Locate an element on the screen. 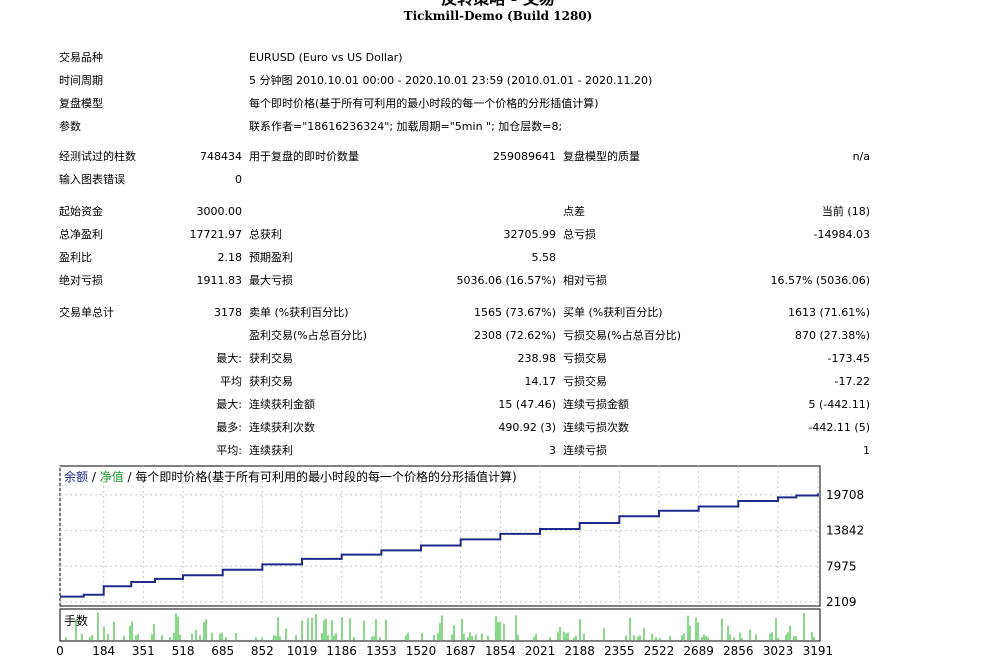  legend-balance: 余额 is located at coordinates (76, 476).